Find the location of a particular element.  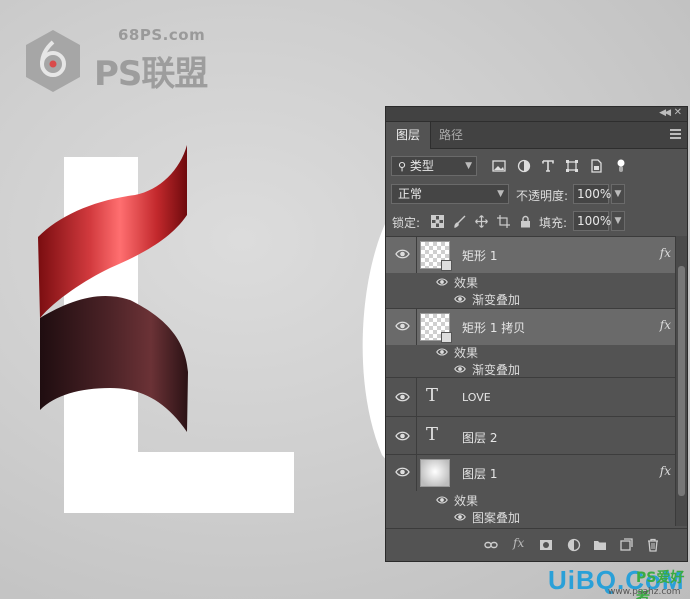

lock-transparency-icon is located at coordinates (437, 221).